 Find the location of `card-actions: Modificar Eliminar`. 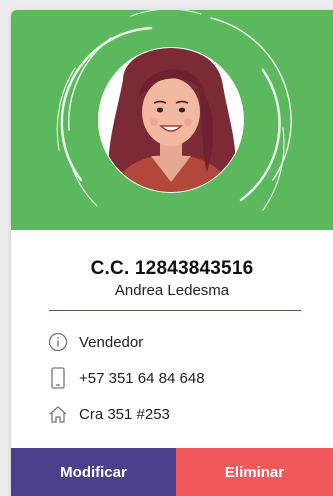

card-actions: Modificar Eliminar is located at coordinates (172, 472).